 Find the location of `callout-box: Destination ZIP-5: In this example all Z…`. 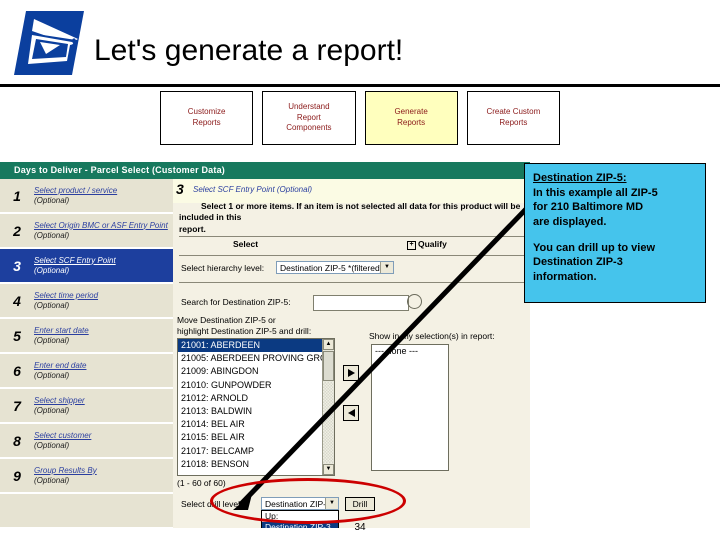

callout-box: Destination ZIP-5: In this example all Z… is located at coordinates (615, 233).